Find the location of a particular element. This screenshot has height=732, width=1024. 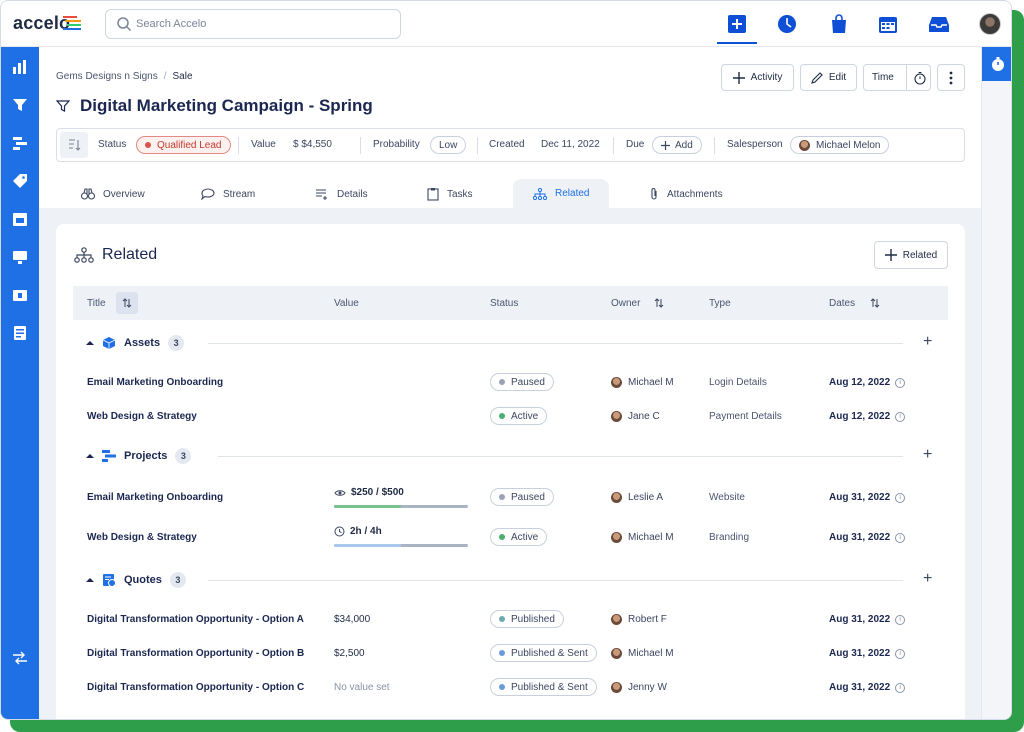

add-project-button: + is located at coordinates (927, 455).